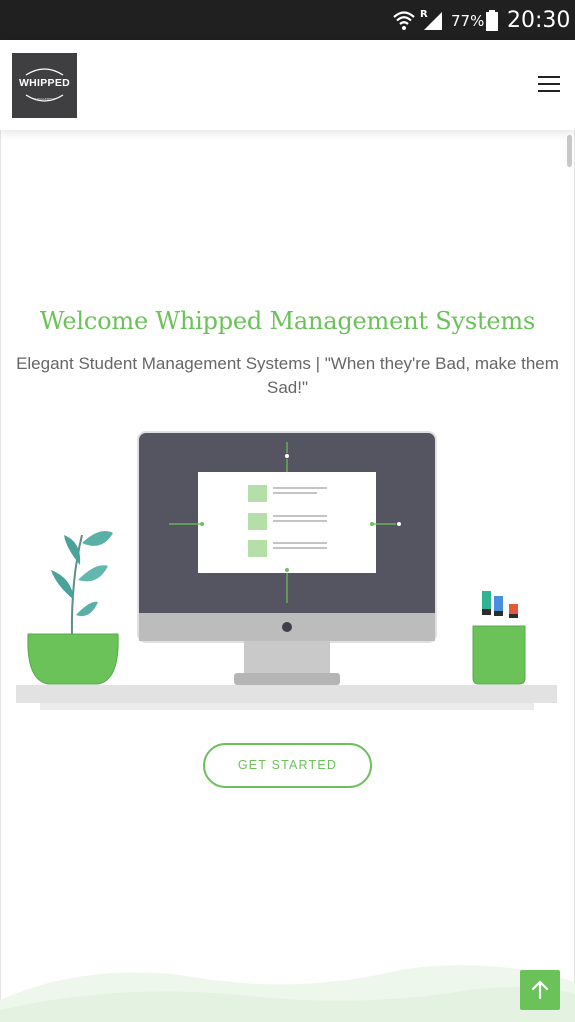  I want to click on arrow-up-icon, so click(540, 990).